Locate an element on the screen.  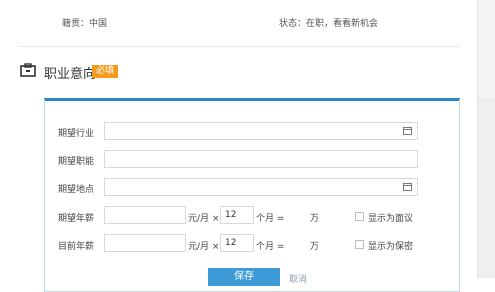
expected-months-input: 12 is located at coordinates (237, 215).